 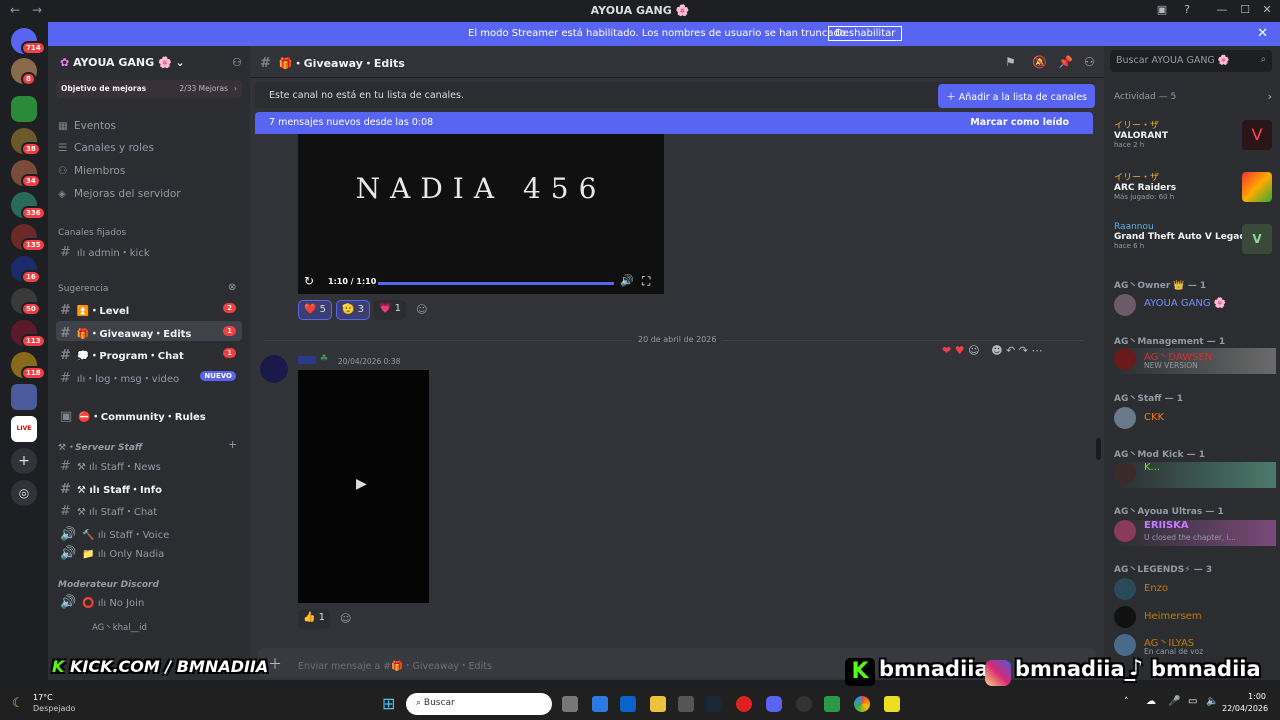 What do you see at coordinates (1151, 701) in the screenshot?
I see `tray-icon: ☁` at bounding box center [1151, 701].